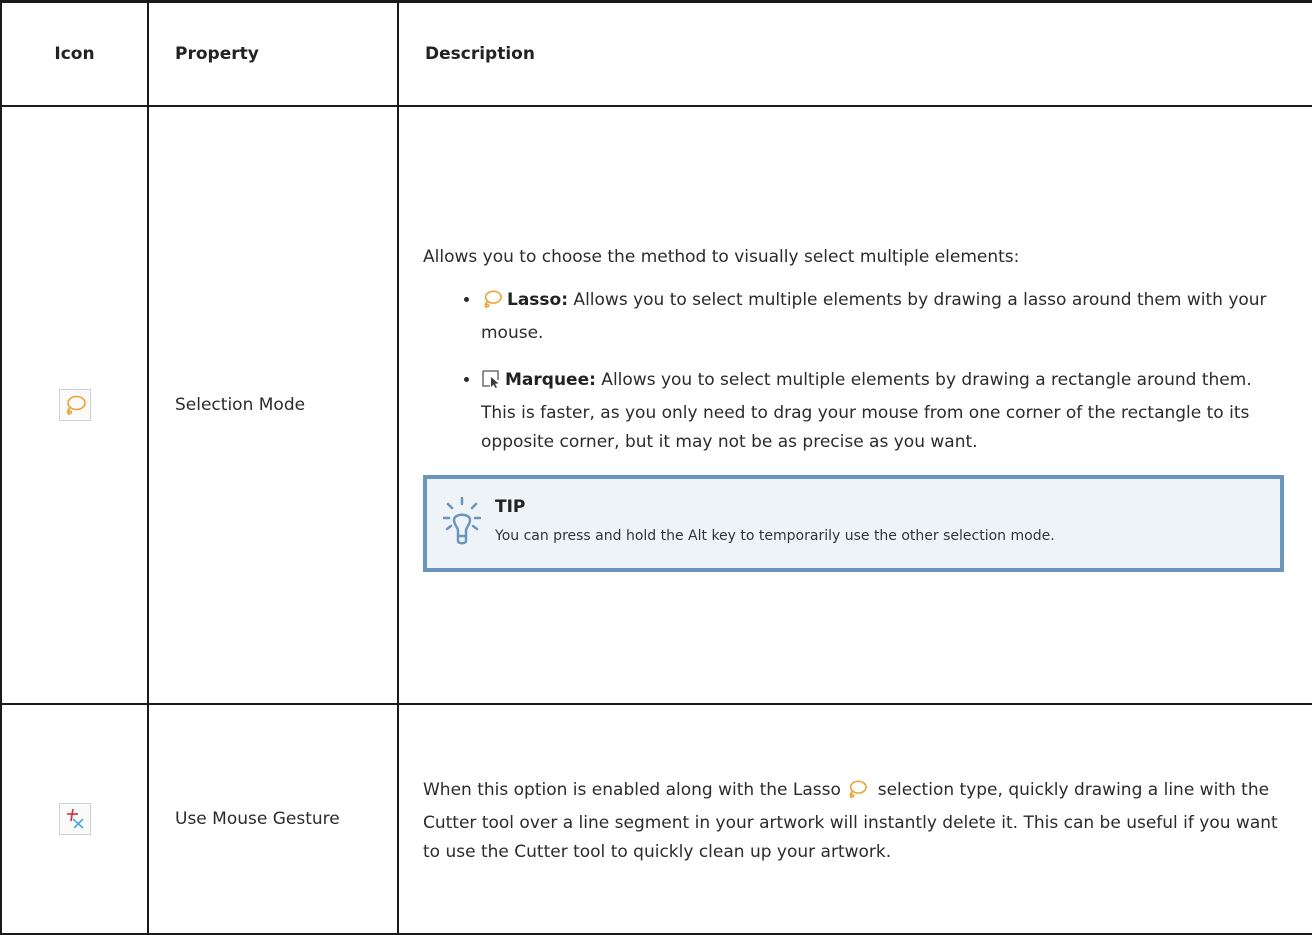 The width and height of the screenshot is (1312, 935). Describe the element at coordinates (510, 506) in the screenshot. I see `tip-title: TIP` at that location.